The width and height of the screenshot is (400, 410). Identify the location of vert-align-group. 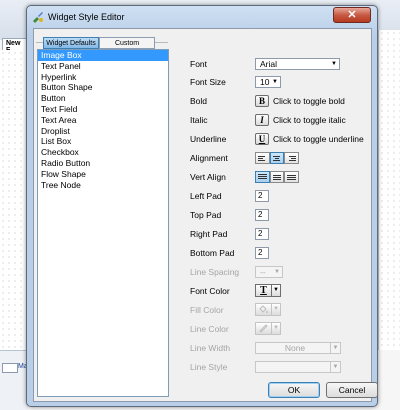
(277, 177).